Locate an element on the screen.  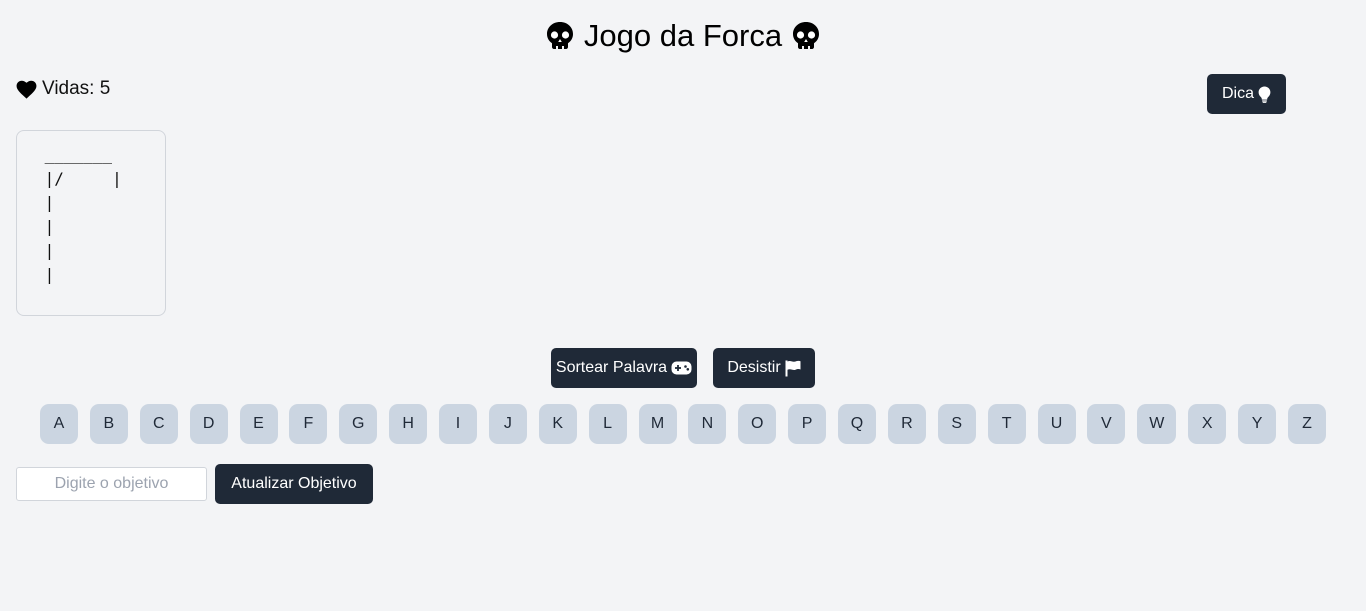
letter-key-n: N is located at coordinates (707, 424).